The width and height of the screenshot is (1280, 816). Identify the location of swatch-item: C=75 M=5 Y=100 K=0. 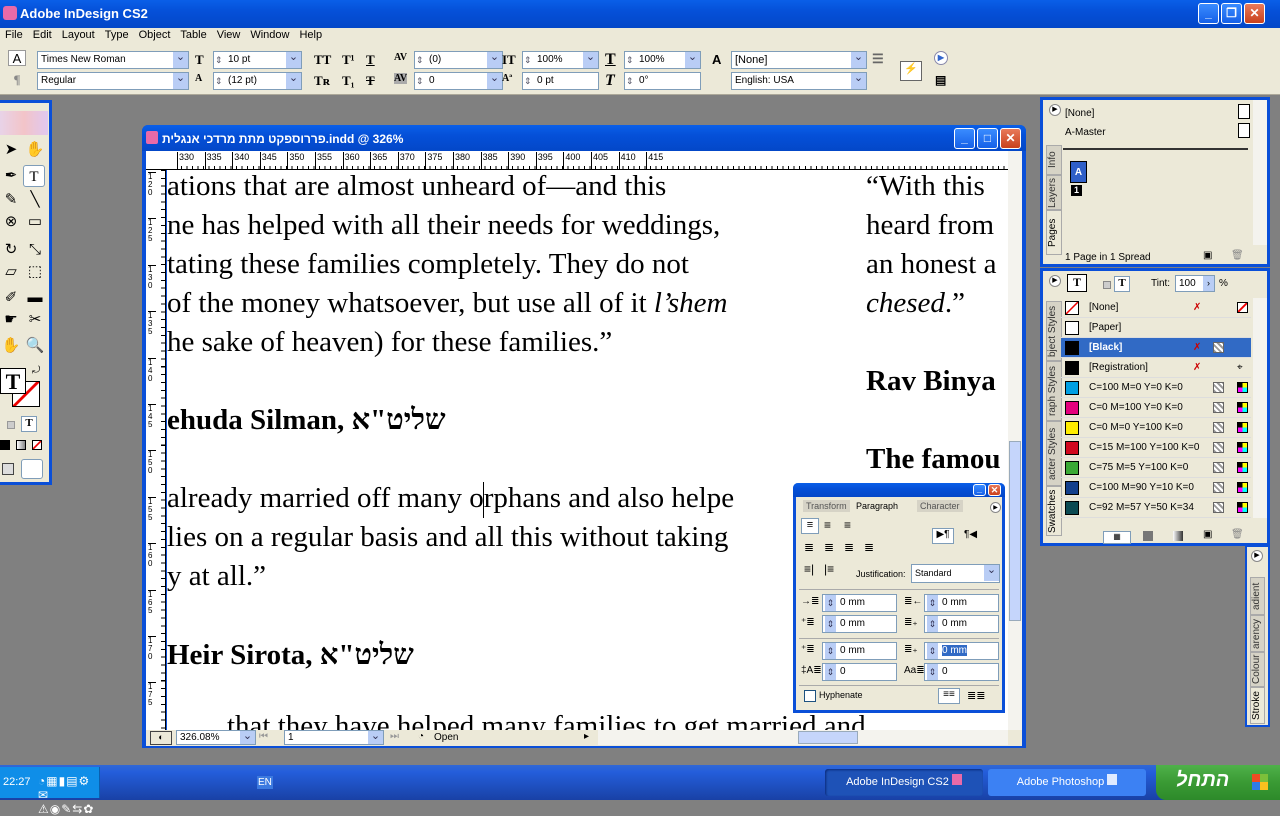
(1156, 468).